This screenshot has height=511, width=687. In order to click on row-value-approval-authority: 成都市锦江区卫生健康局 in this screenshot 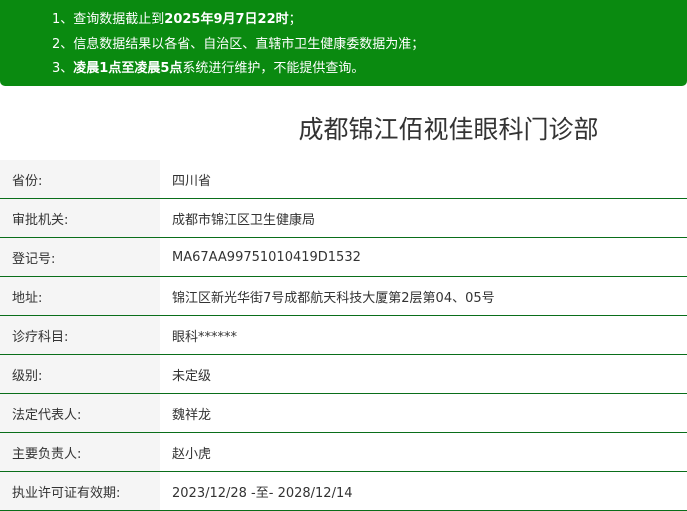, I will do `click(423, 218)`.